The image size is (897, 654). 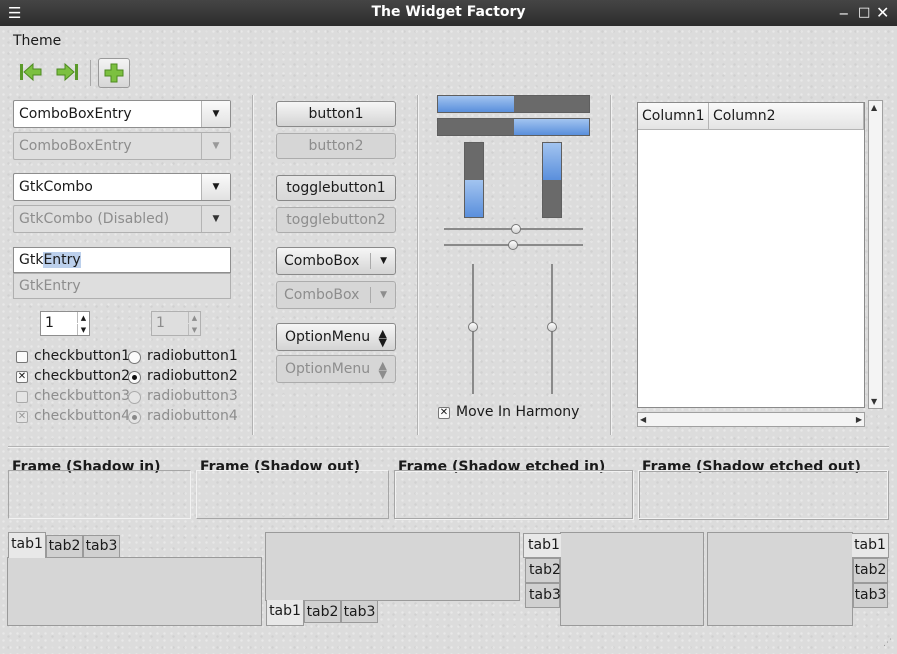 I want to click on spin-button-disabled: 1 ▲ ▼, so click(x=176, y=323).